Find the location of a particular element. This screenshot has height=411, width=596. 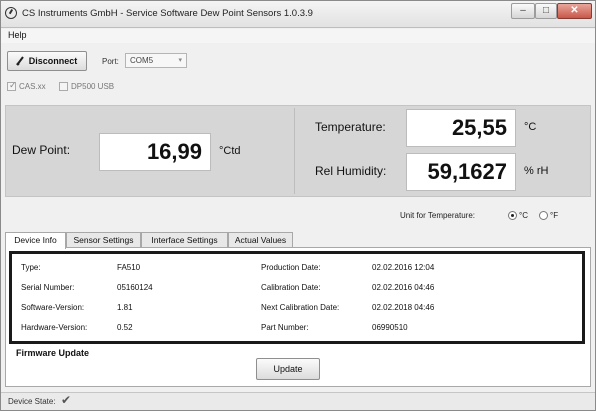

humidity-value: 59,1627 is located at coordinates (461, 172).